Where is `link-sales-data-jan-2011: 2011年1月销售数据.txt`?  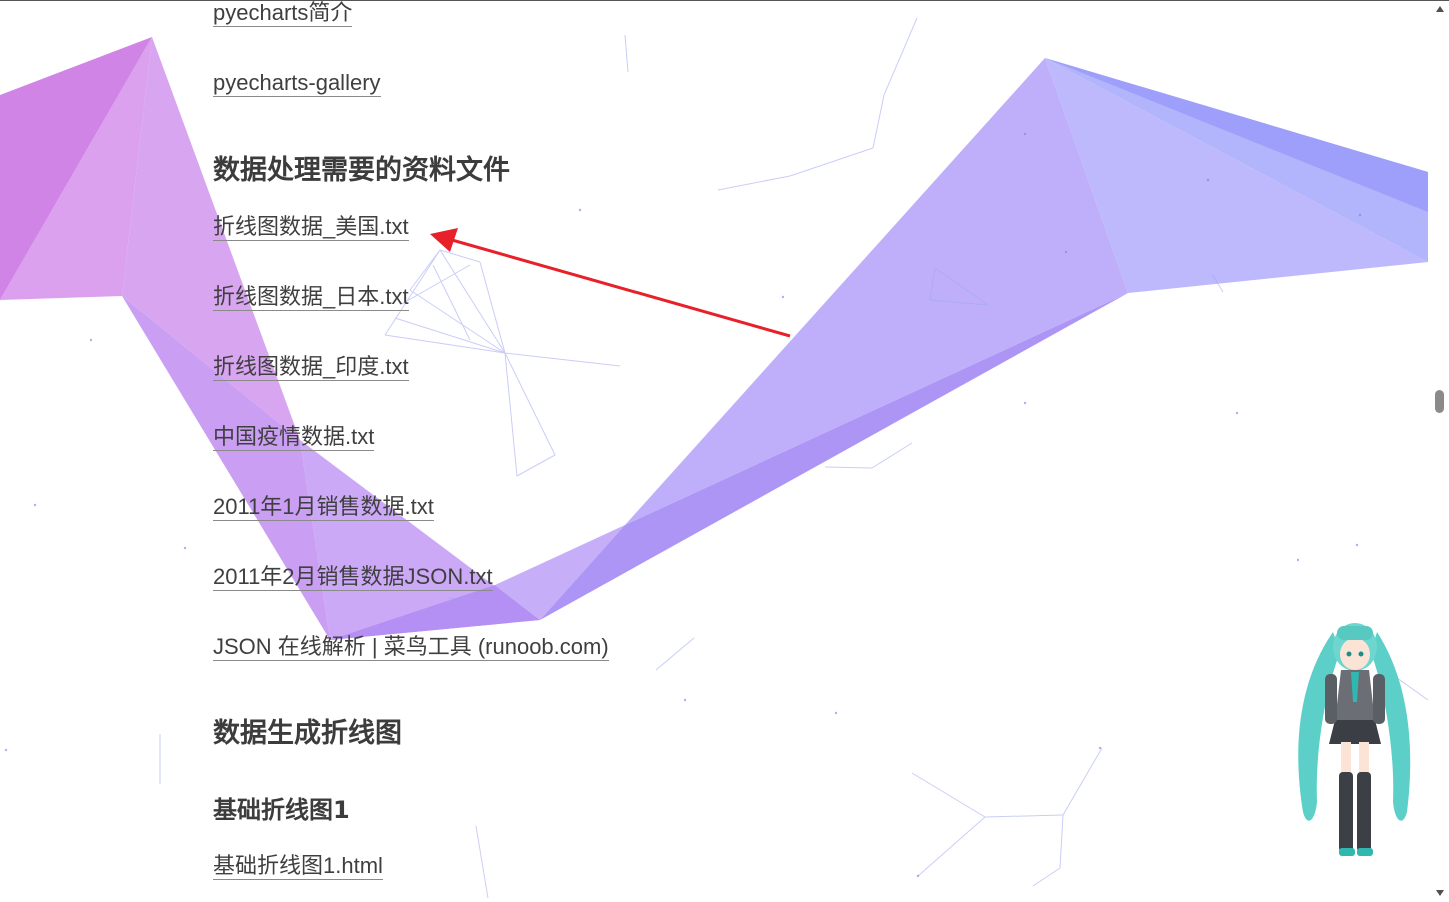 link-sales-data-jan-2011: 2011年1月销售数据.txt is located at coordinates (323, 507).